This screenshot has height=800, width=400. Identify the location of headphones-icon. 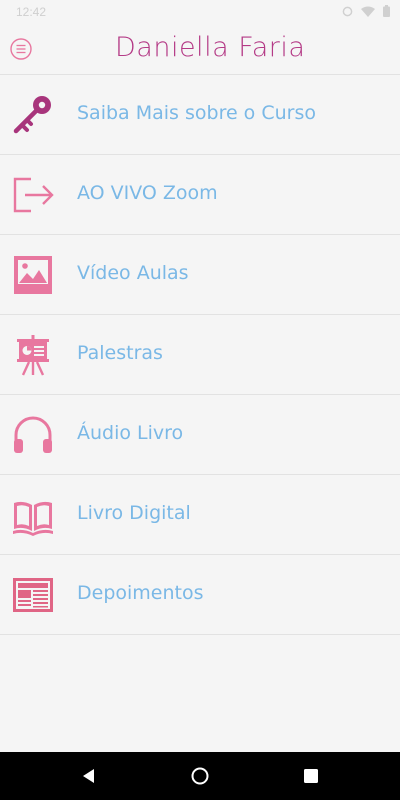
(33, 435).